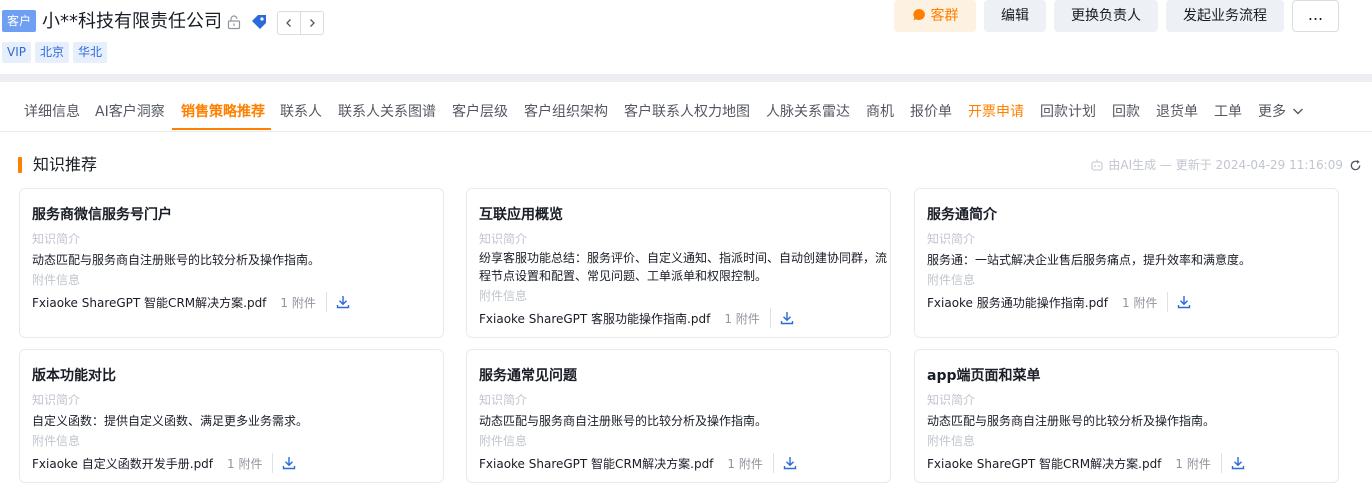 This screenshot has height=500, width=1372. Describe the element at coordinates (102, 215) in the screenshot. I see `card-title: 服务商微信服务号门户` at that location.